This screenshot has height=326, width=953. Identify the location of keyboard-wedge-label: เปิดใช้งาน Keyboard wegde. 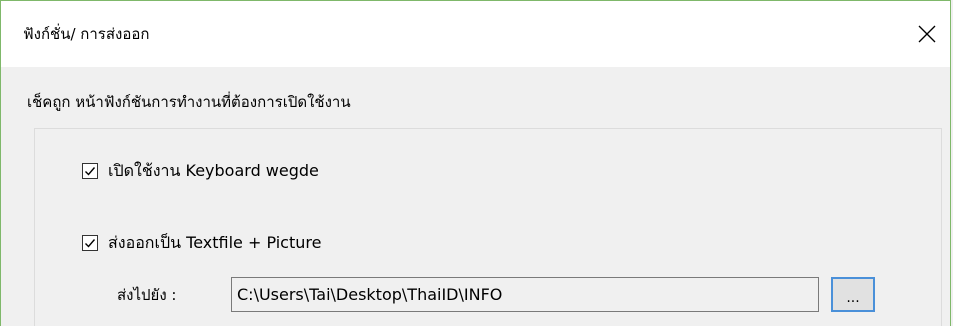
(213, 170).